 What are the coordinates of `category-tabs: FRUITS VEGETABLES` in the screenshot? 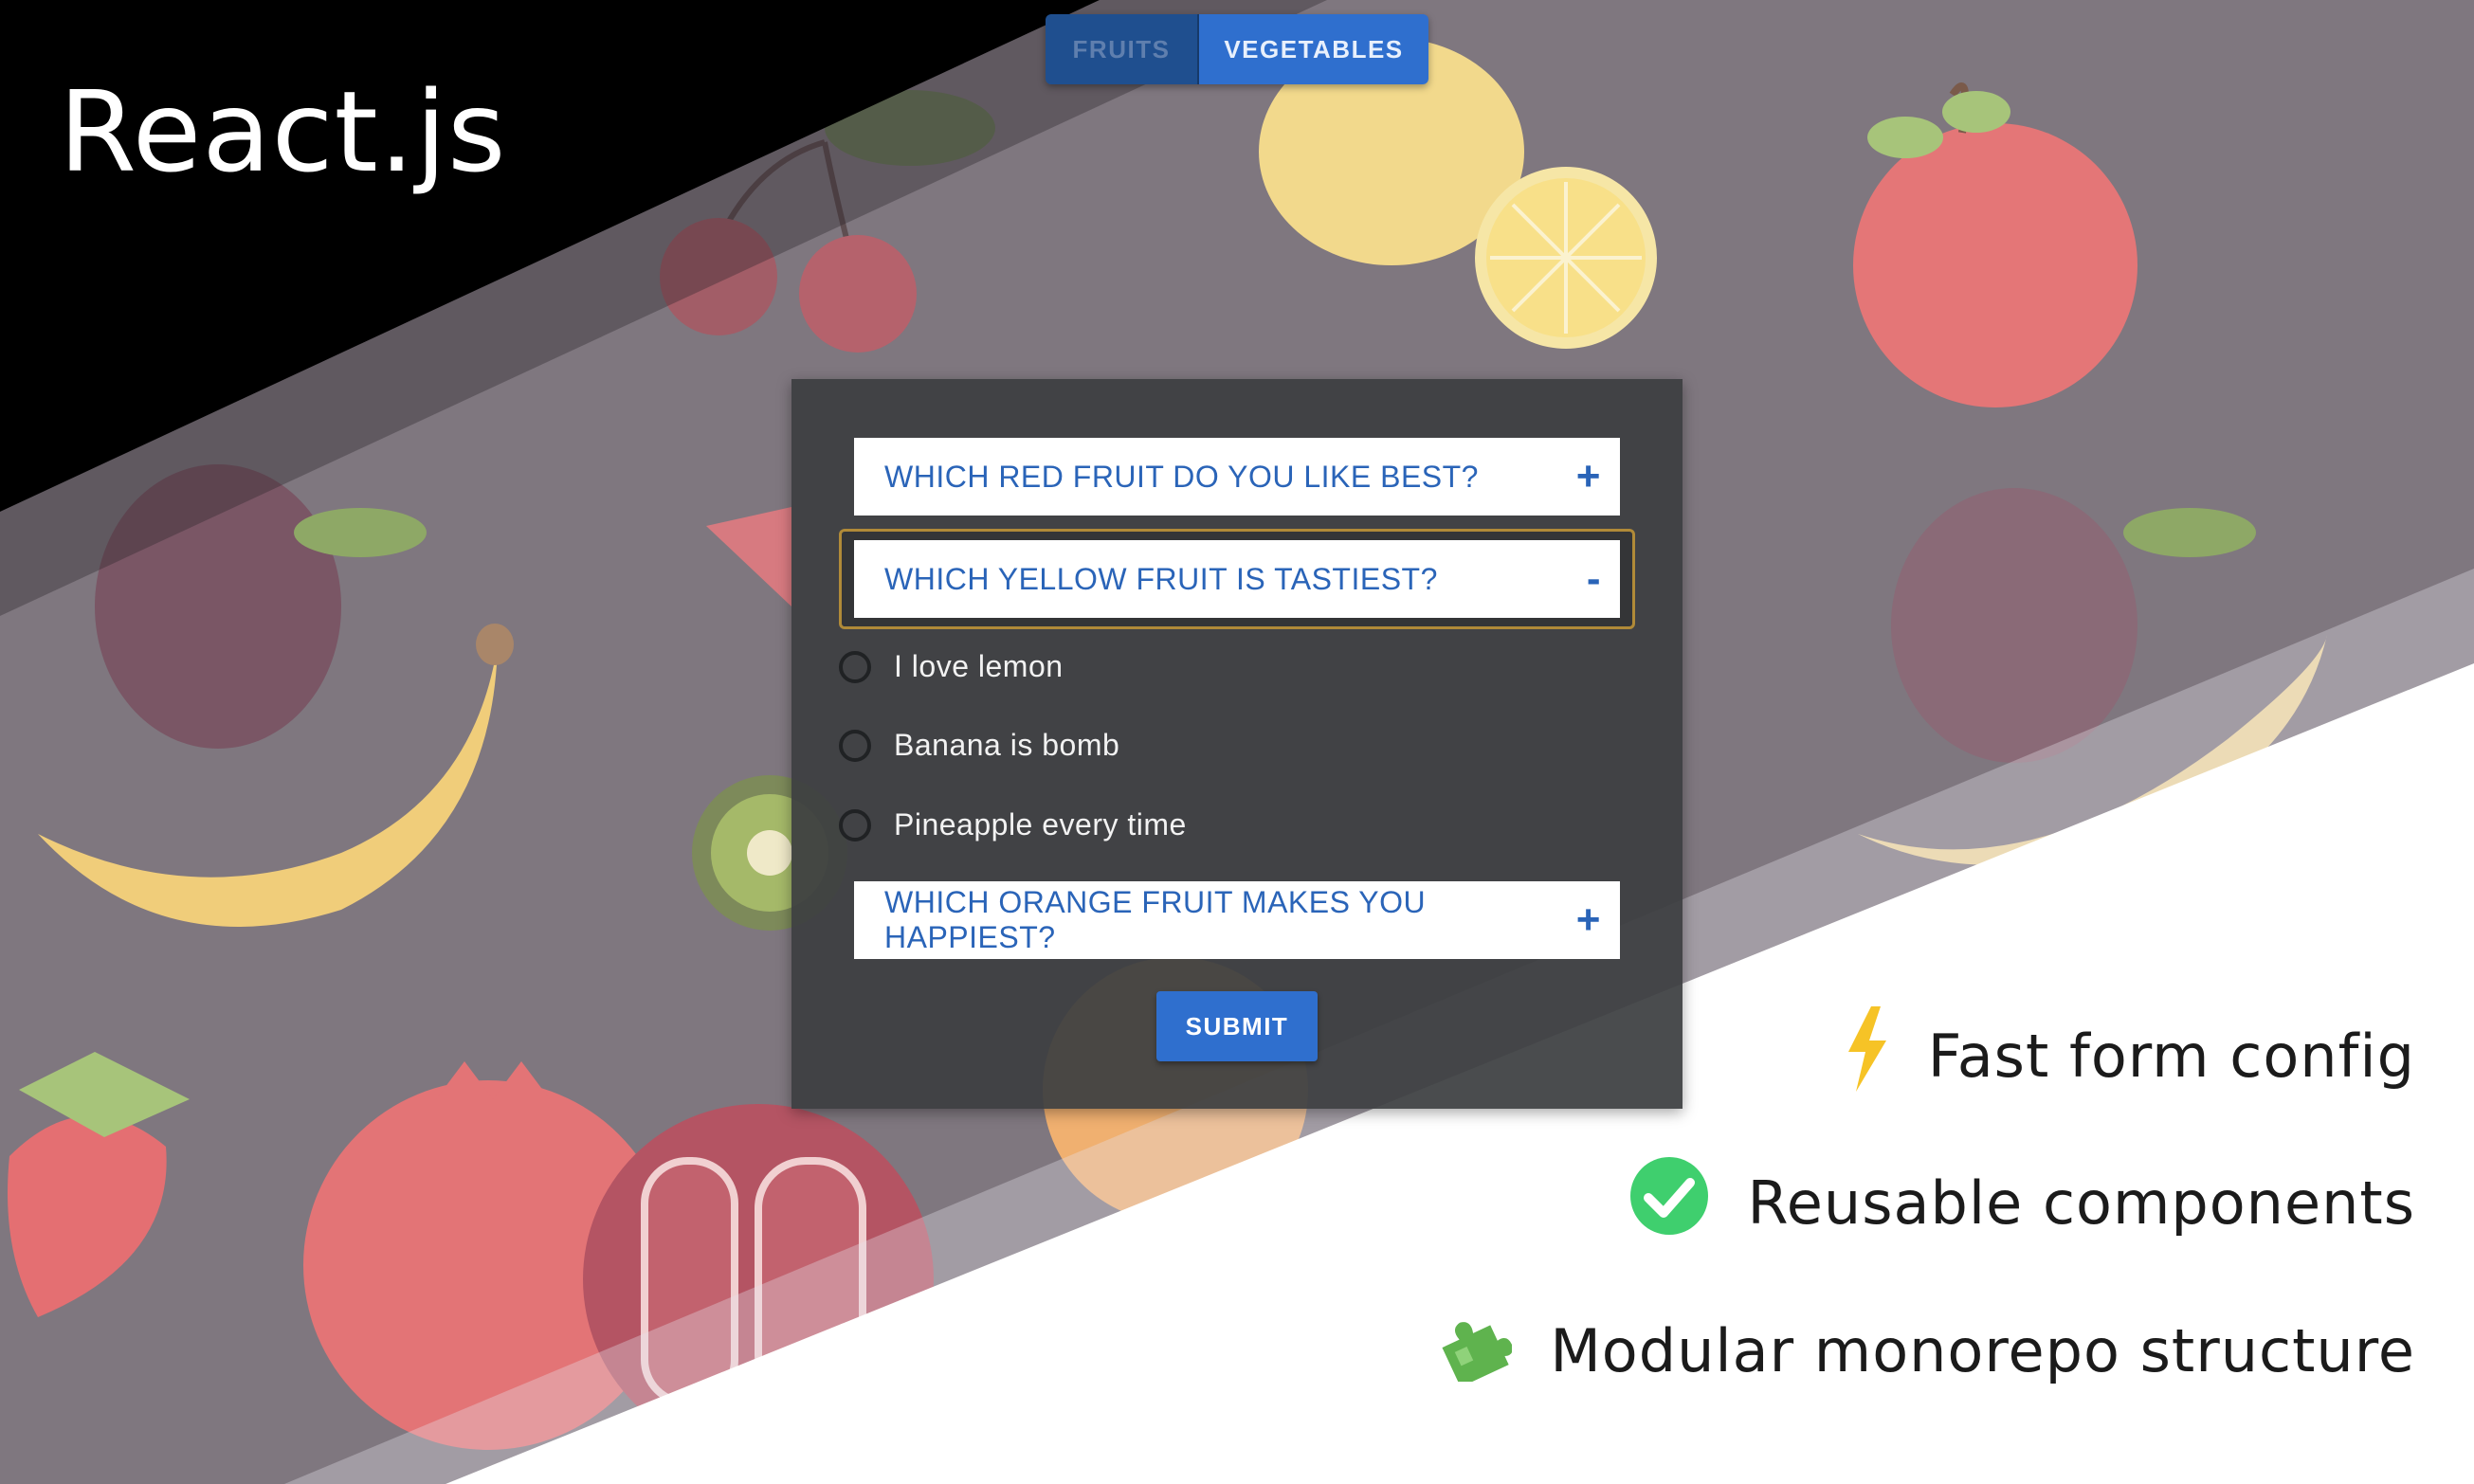 It's located at (1237, 49).